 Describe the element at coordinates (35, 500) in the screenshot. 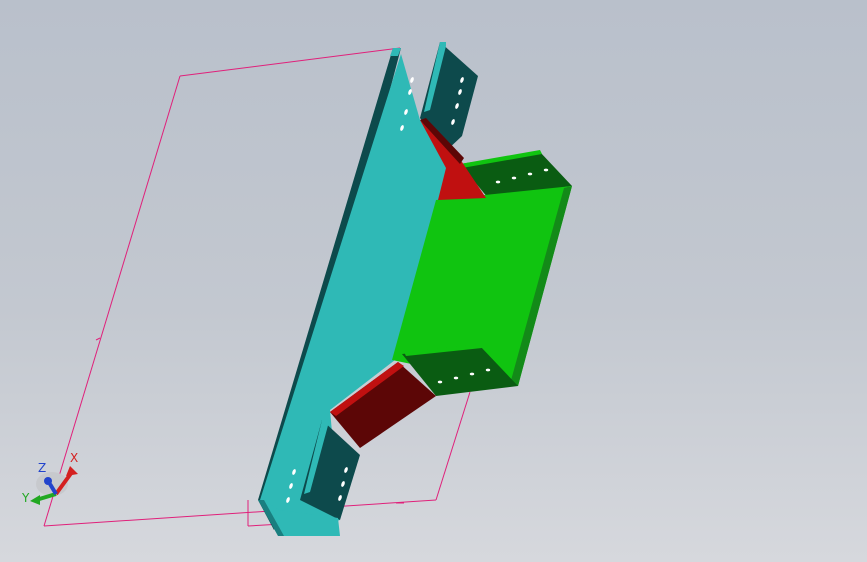

I see `triad-y-arrow-icon` at that location.